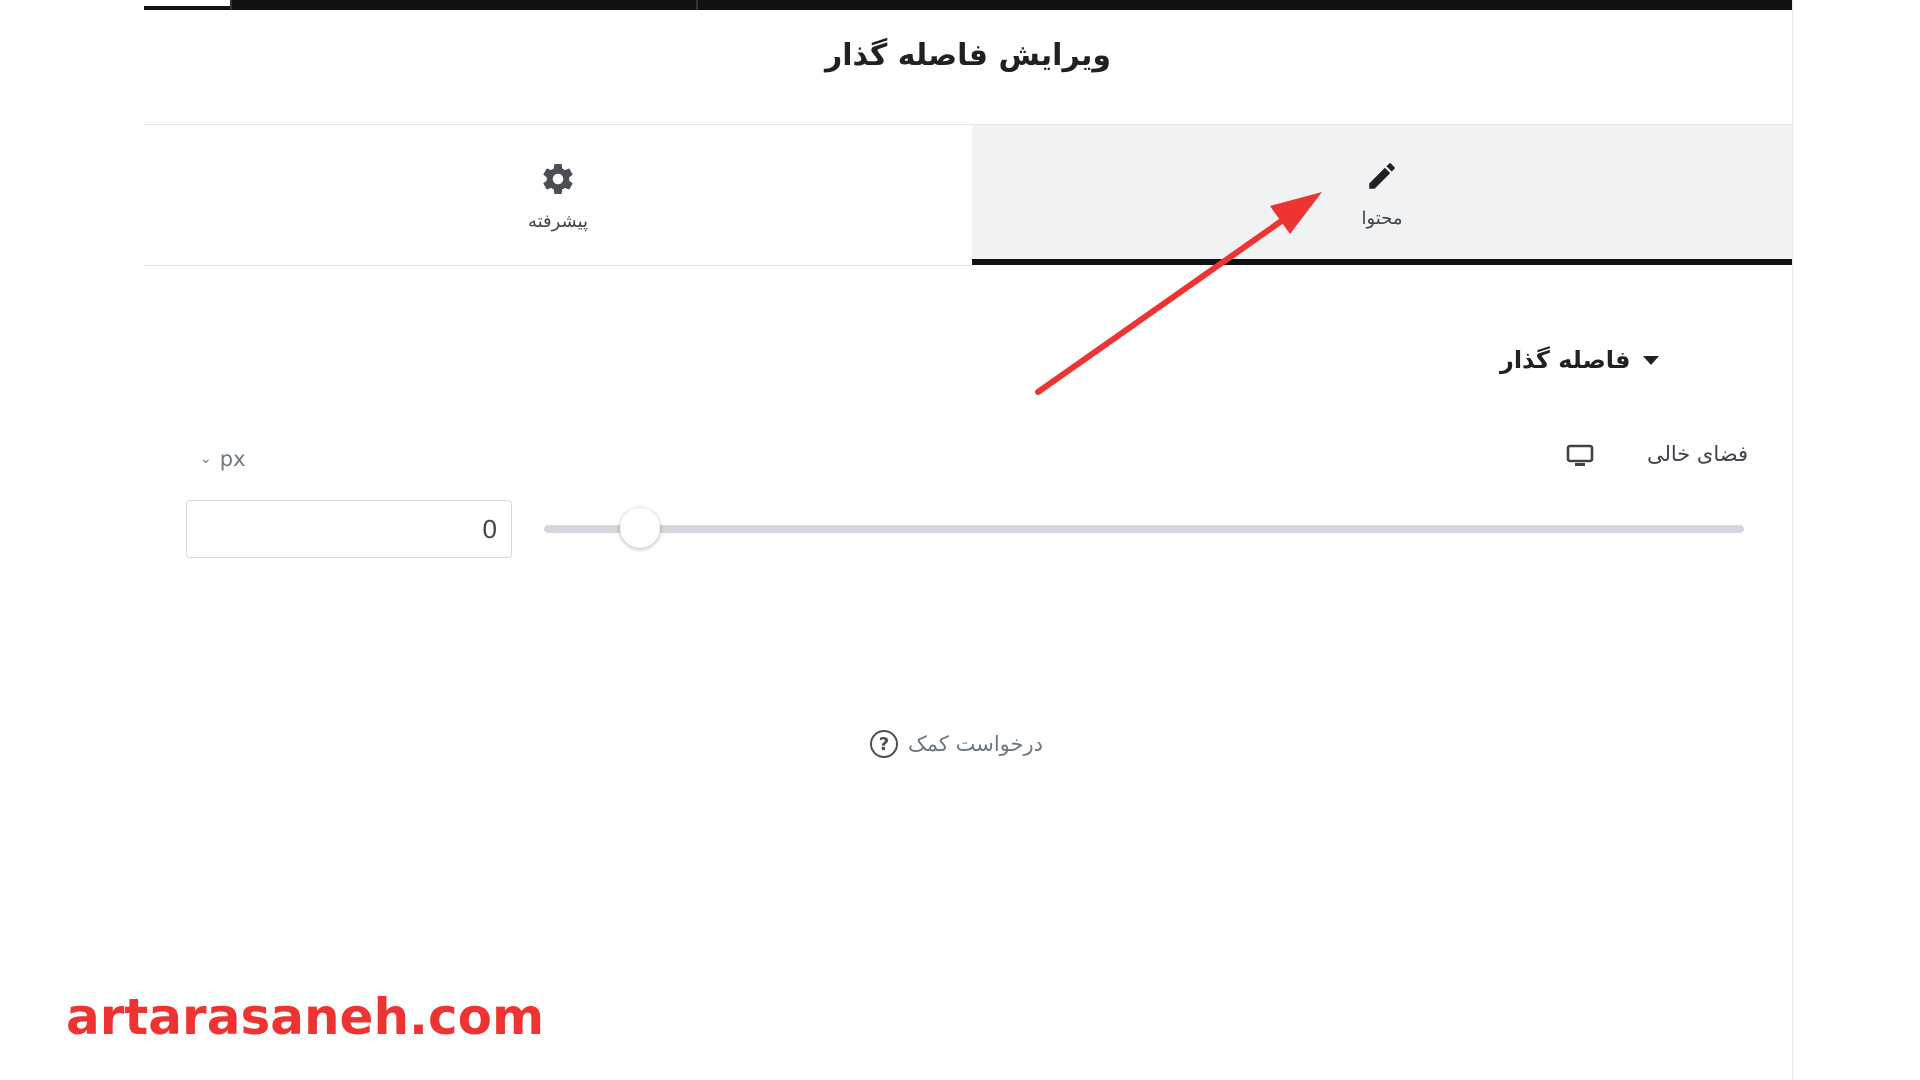  What do you see at coordinates (1382, 176) in the screenshot?
I see `pencil-icon` at bounding box center [1382, 176].